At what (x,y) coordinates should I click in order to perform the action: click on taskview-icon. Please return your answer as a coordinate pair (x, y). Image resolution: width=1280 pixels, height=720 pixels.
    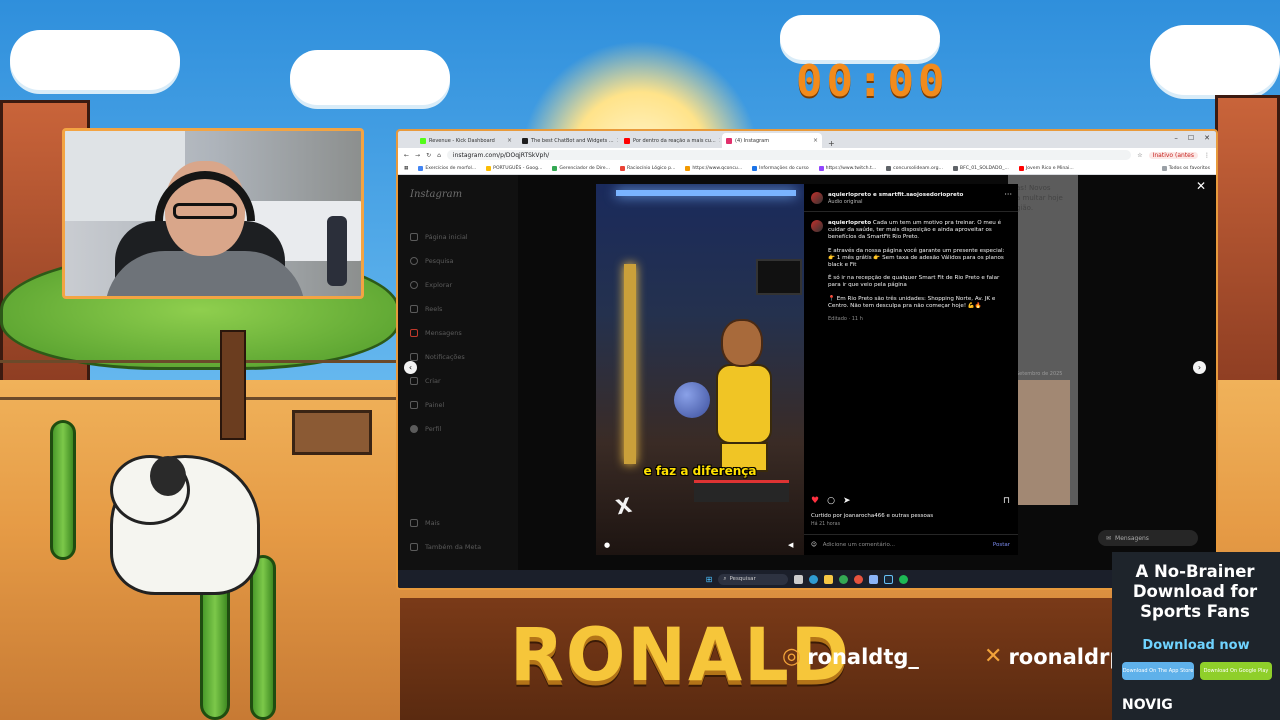
    Looking at the image, I should click on (799, 579).